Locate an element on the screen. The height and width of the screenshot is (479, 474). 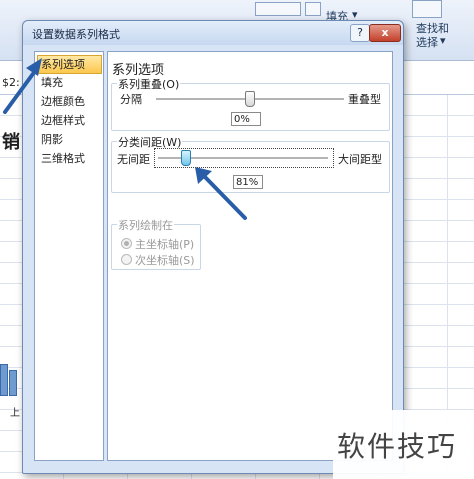
watermark-text: 软件技巧 is located at coordinates (397, 446).